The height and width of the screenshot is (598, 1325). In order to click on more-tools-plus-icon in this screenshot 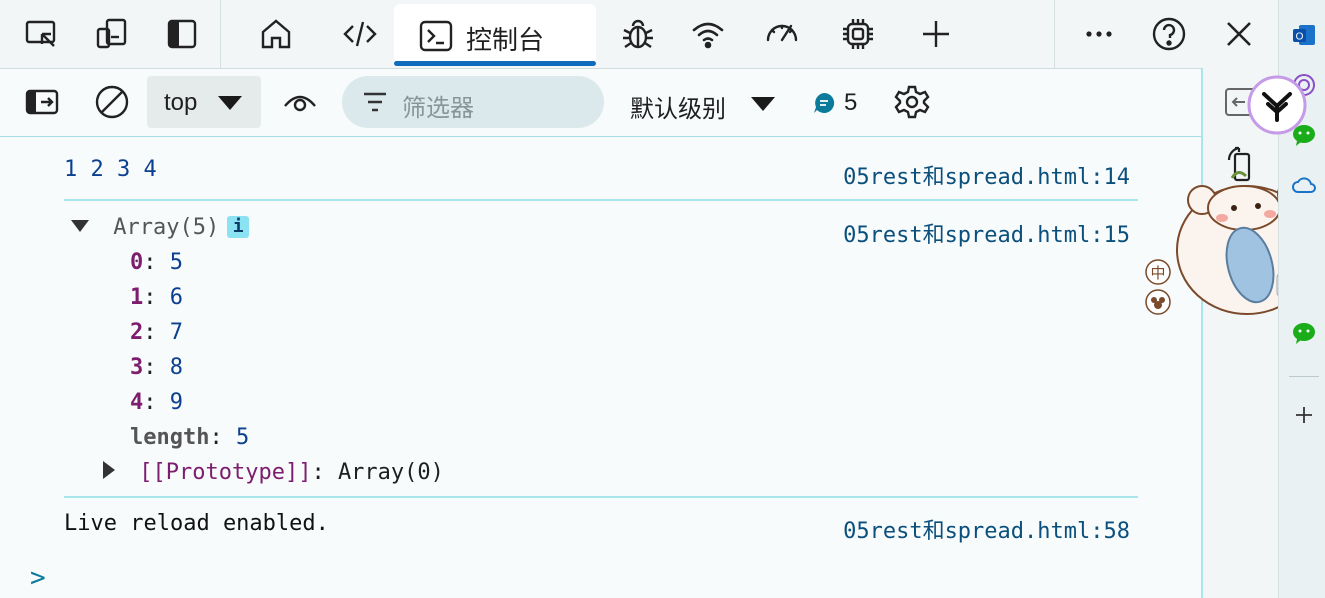, I will do `click(936, 34)`.